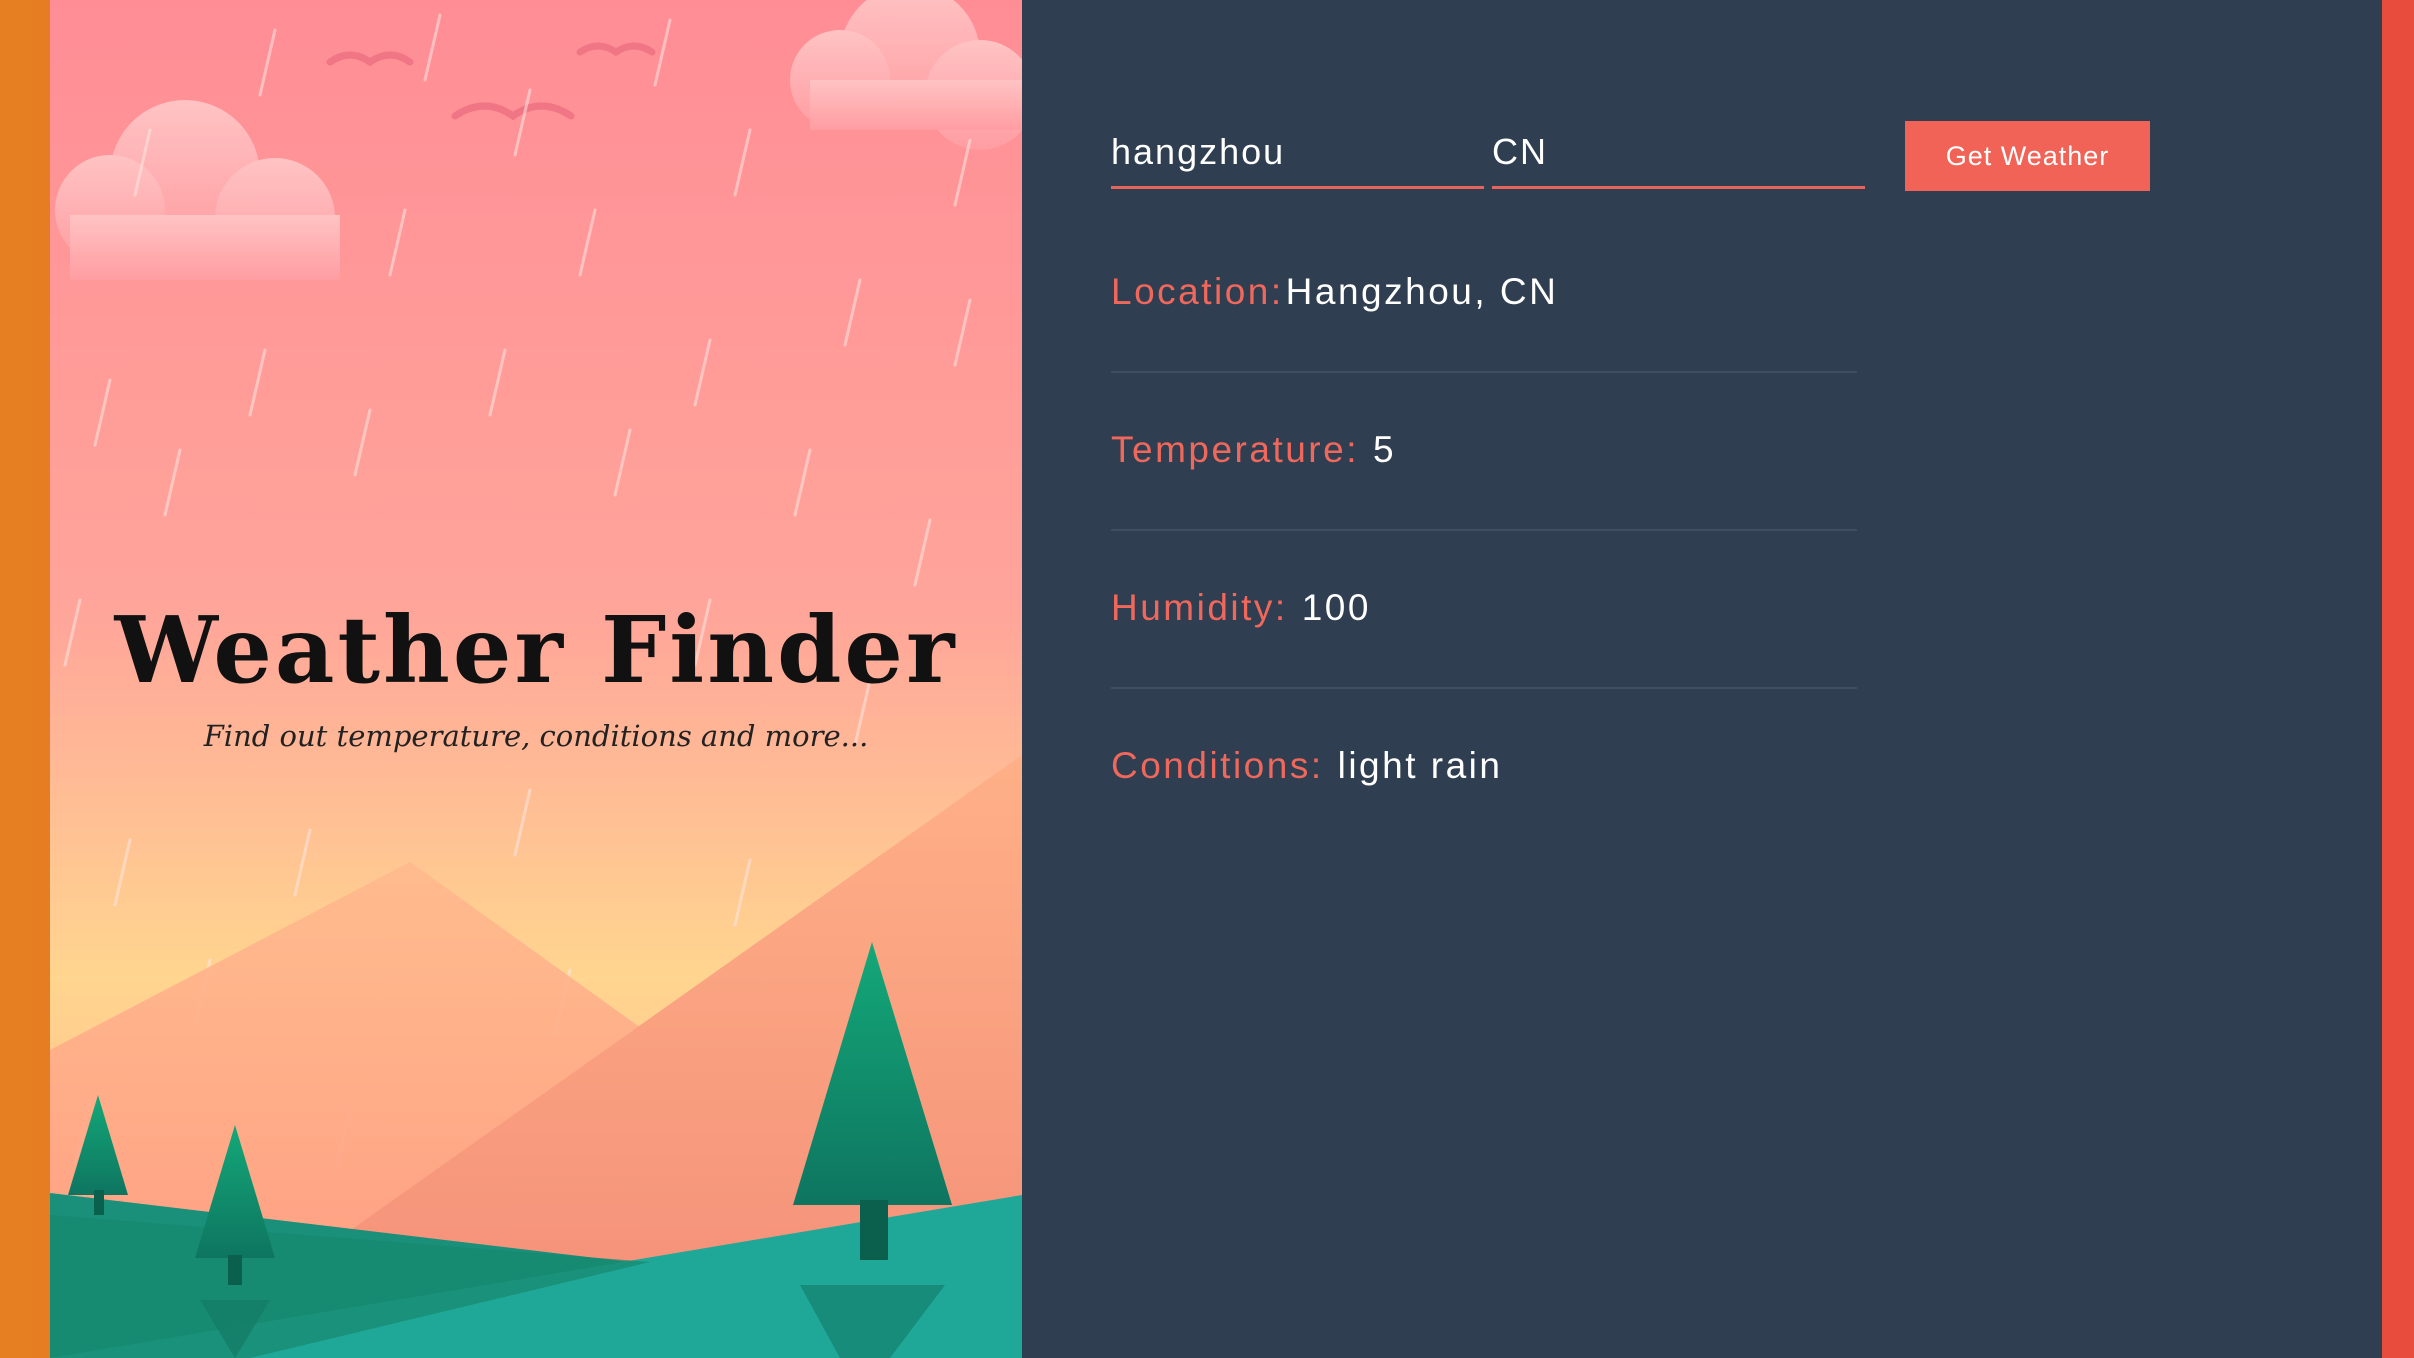  I want to click on temperature-value: 5, so click(1385, 449).